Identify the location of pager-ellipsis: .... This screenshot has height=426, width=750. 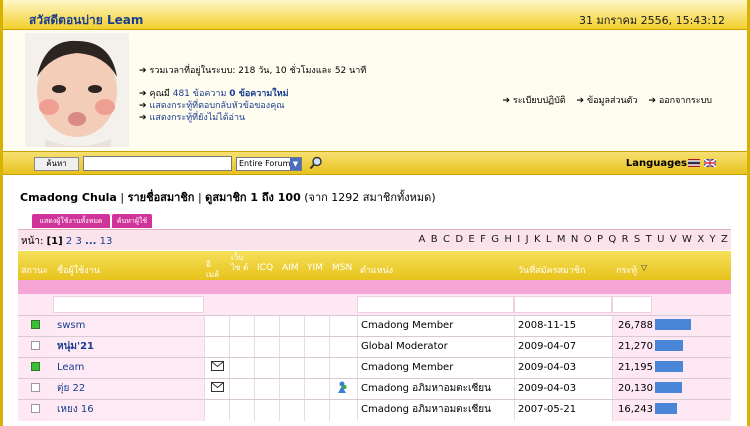
(91, 241).